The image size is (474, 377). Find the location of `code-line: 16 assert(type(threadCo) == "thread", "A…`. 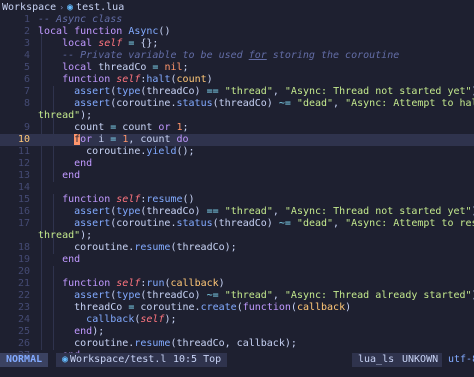

code-line: 16 assert(type(threadCo) == "thread", "A… is located at coordinates (237, 212).